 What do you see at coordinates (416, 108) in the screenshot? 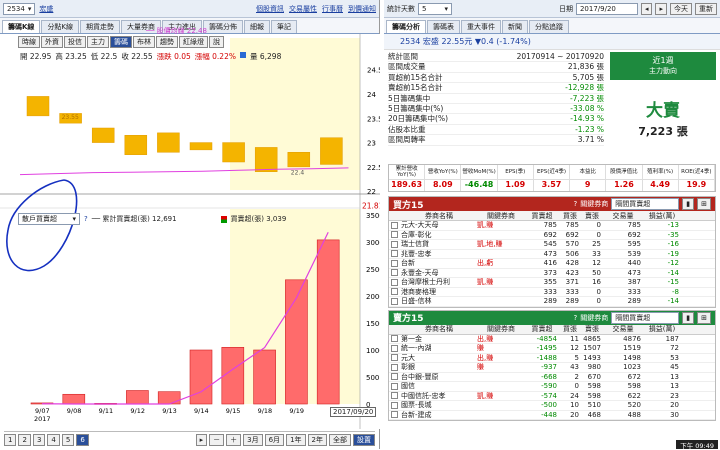
I see `summary-label: 5日籌碼集中(%)` at bounding box center [416, 108].